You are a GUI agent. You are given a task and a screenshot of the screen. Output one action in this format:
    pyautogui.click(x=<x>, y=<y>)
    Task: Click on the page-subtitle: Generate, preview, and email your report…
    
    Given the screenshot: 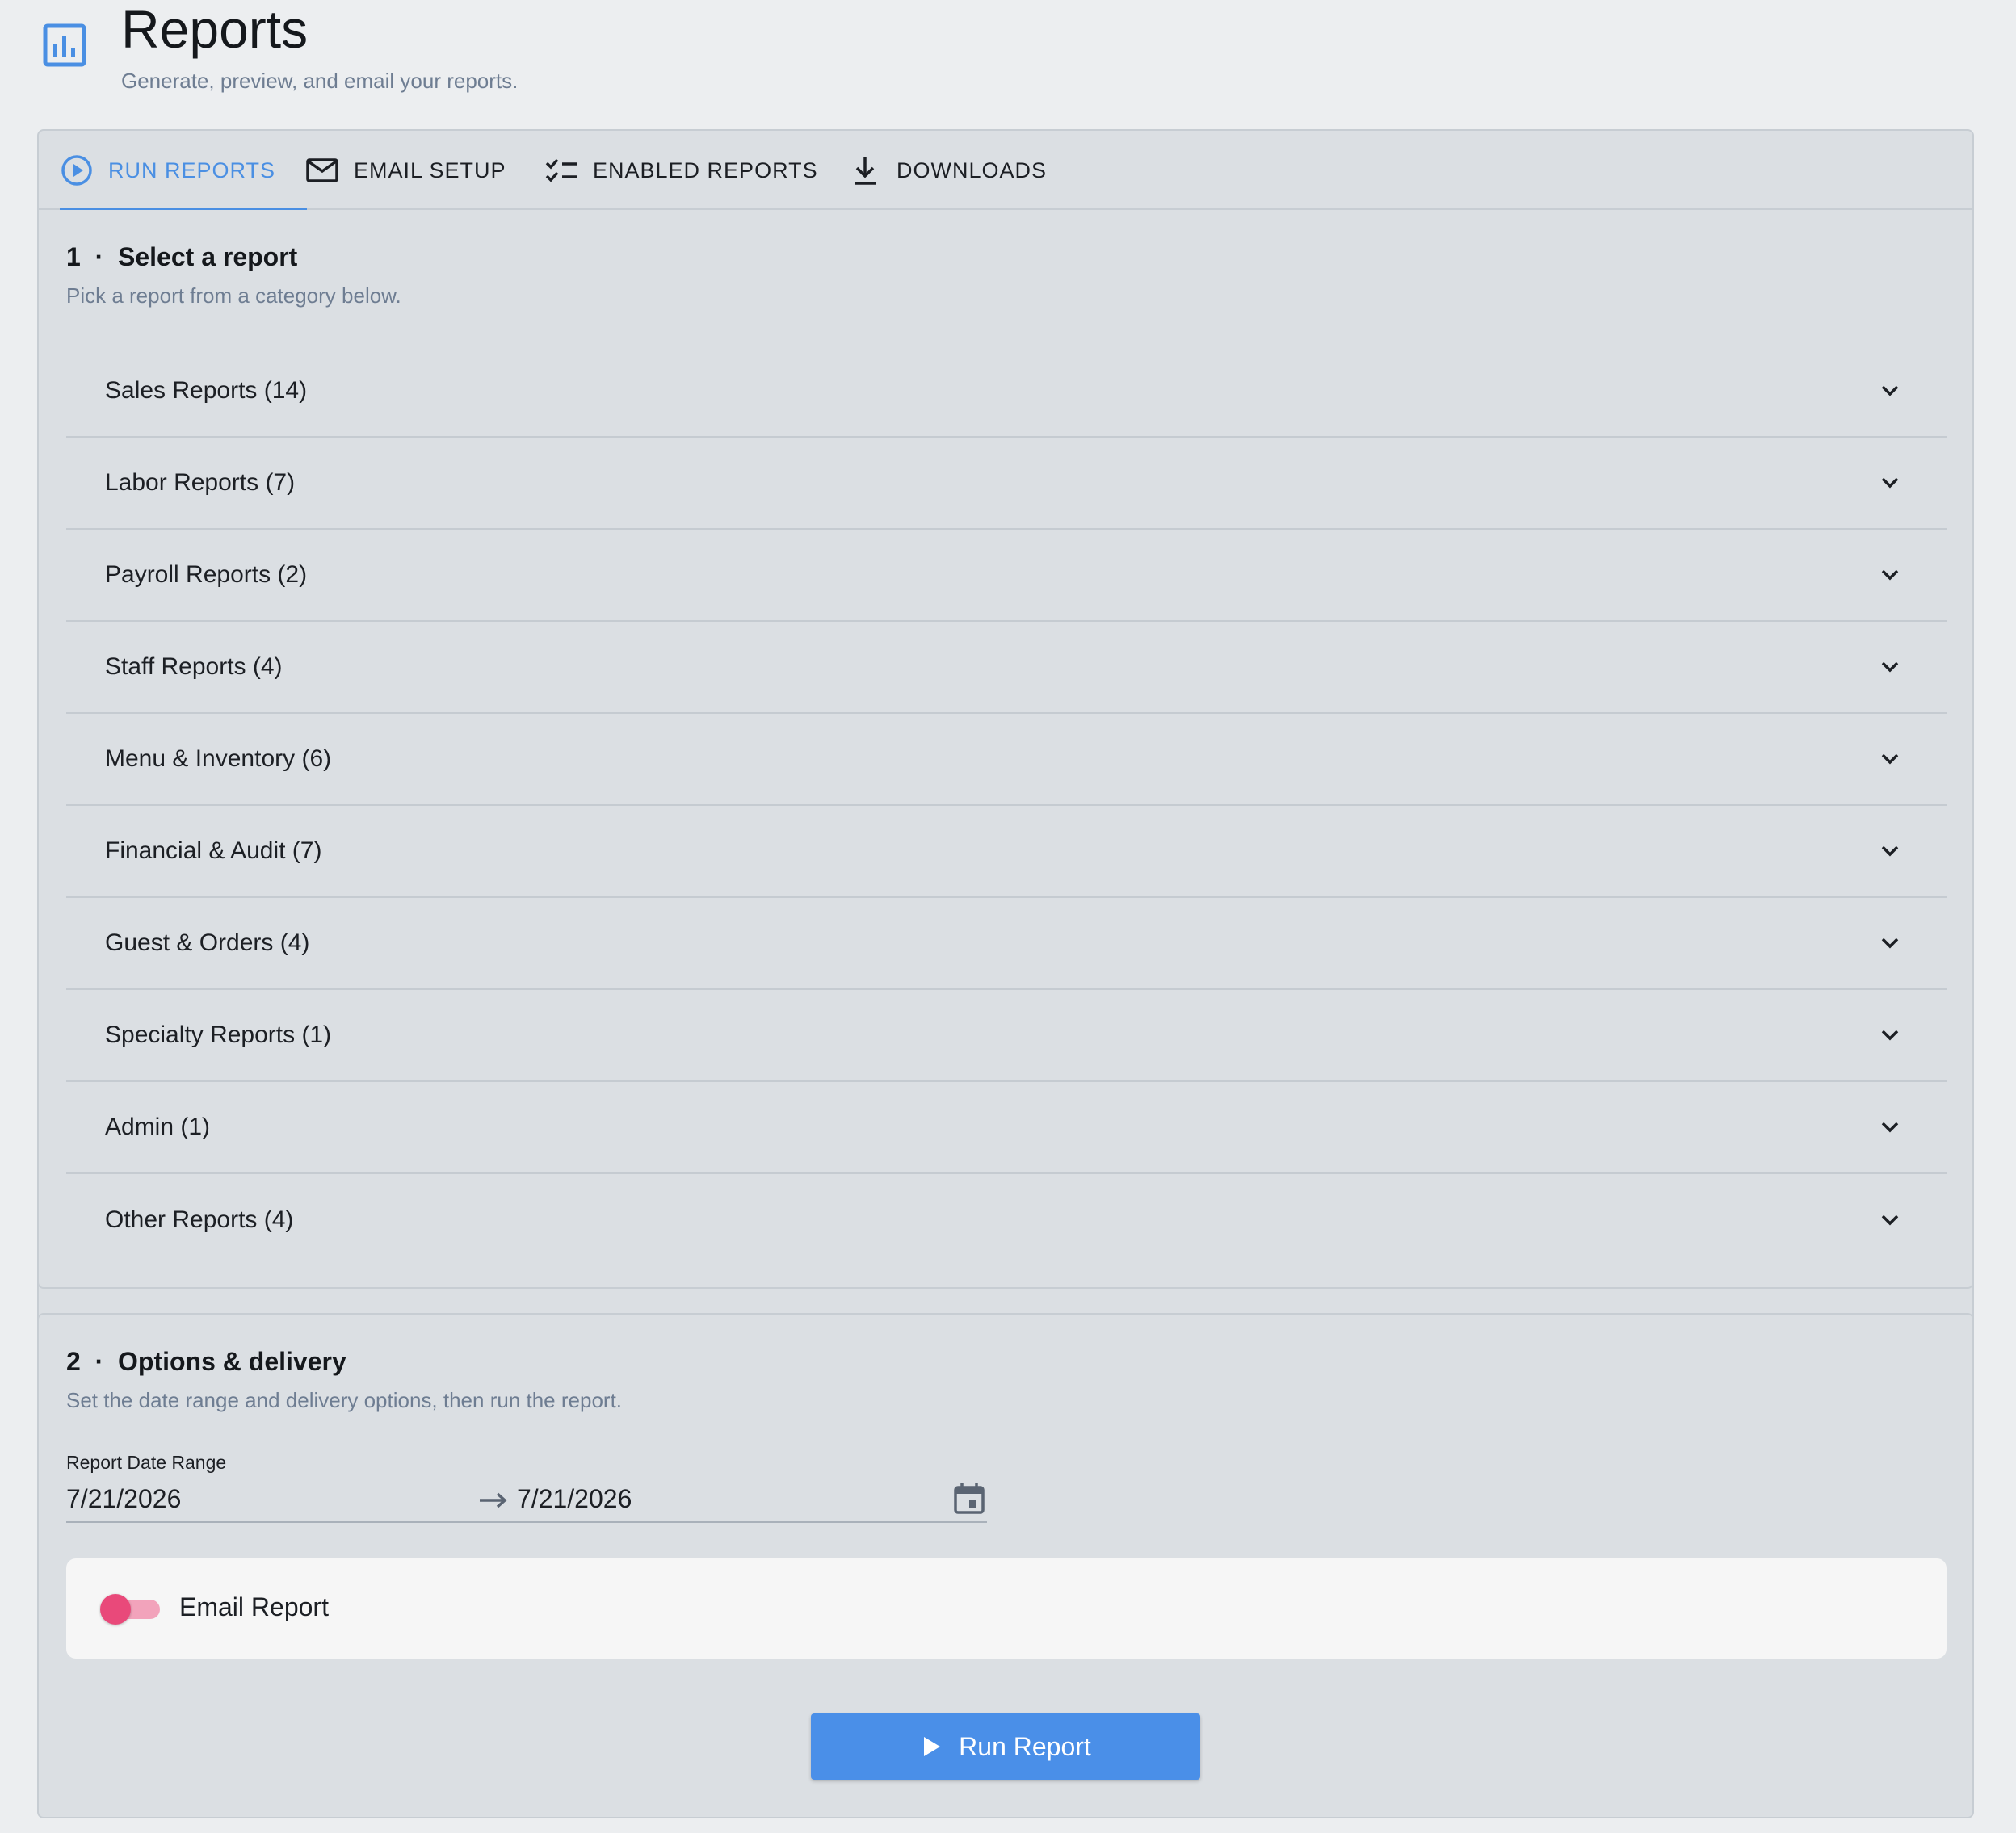 What is the action you would take?
    pyautogui.click(x=320, y=81)
    